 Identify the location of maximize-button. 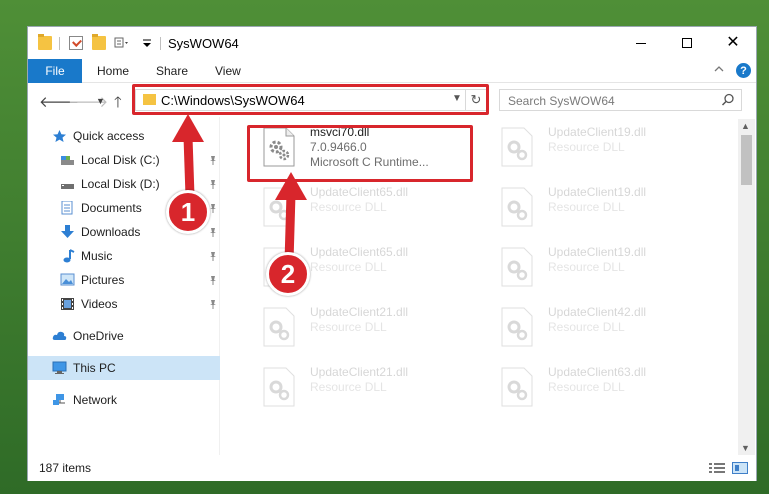
(687, 43).